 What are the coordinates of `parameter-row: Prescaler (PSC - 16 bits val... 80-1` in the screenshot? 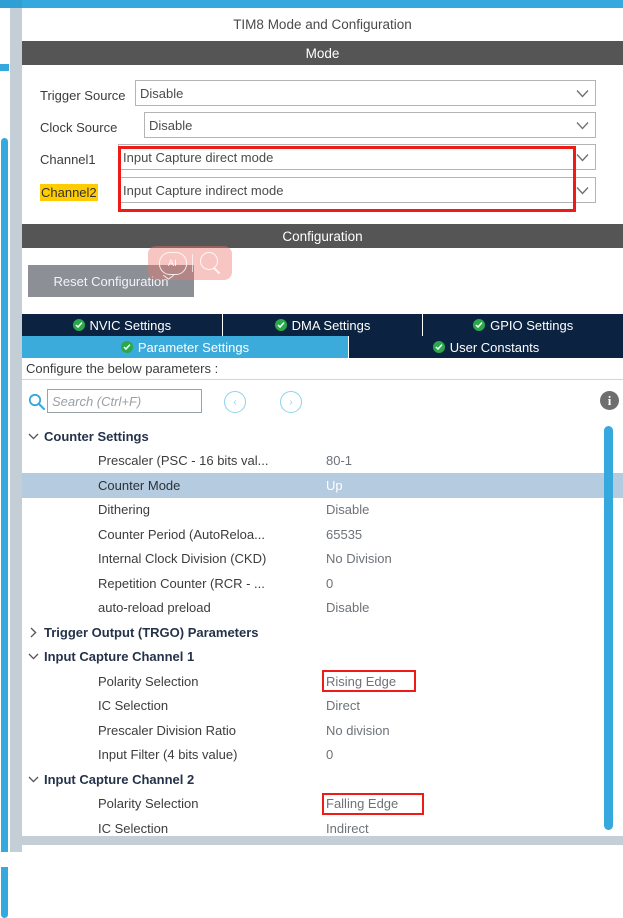 It's located at (322, 461).